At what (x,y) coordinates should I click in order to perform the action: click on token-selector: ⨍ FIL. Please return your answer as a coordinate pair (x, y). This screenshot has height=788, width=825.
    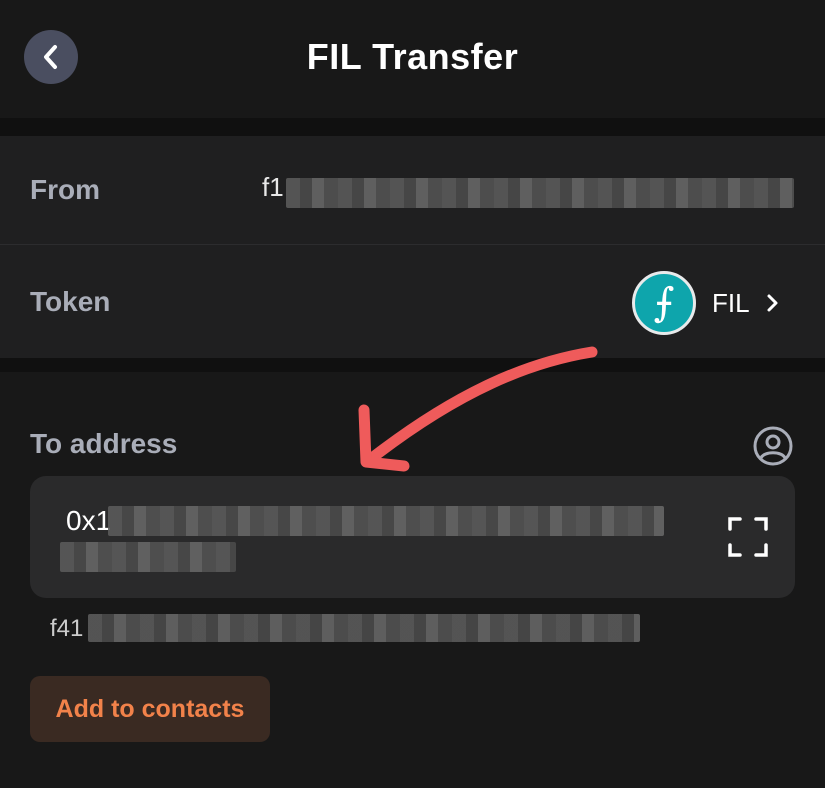
    Looking at the image, I should click on (706, 303).